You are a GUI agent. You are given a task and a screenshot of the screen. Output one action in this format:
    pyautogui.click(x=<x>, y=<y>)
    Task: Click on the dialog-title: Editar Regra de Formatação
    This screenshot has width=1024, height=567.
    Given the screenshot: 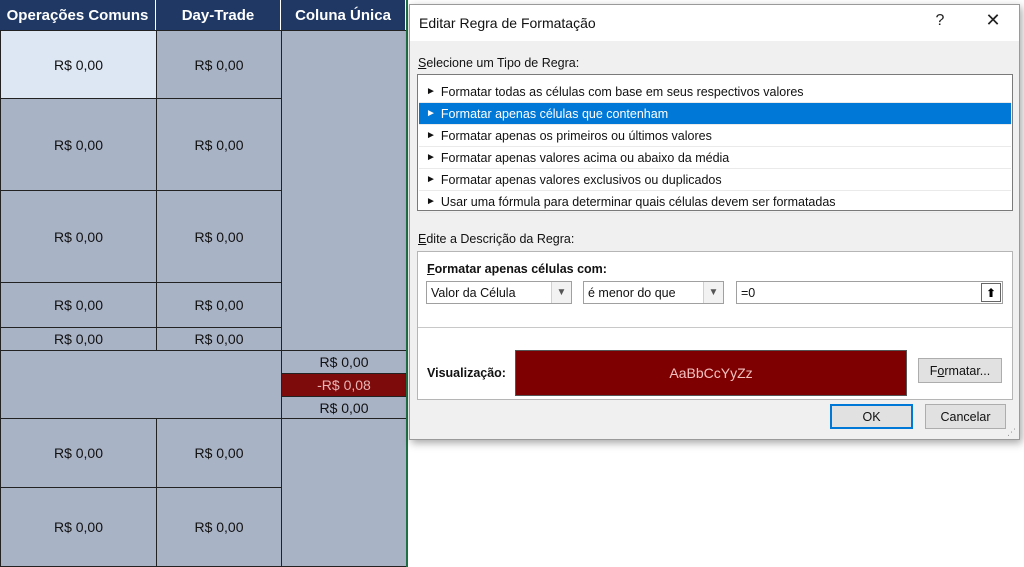 What is the action you would take?
    pyautogui.click(x=507, y=23)
    